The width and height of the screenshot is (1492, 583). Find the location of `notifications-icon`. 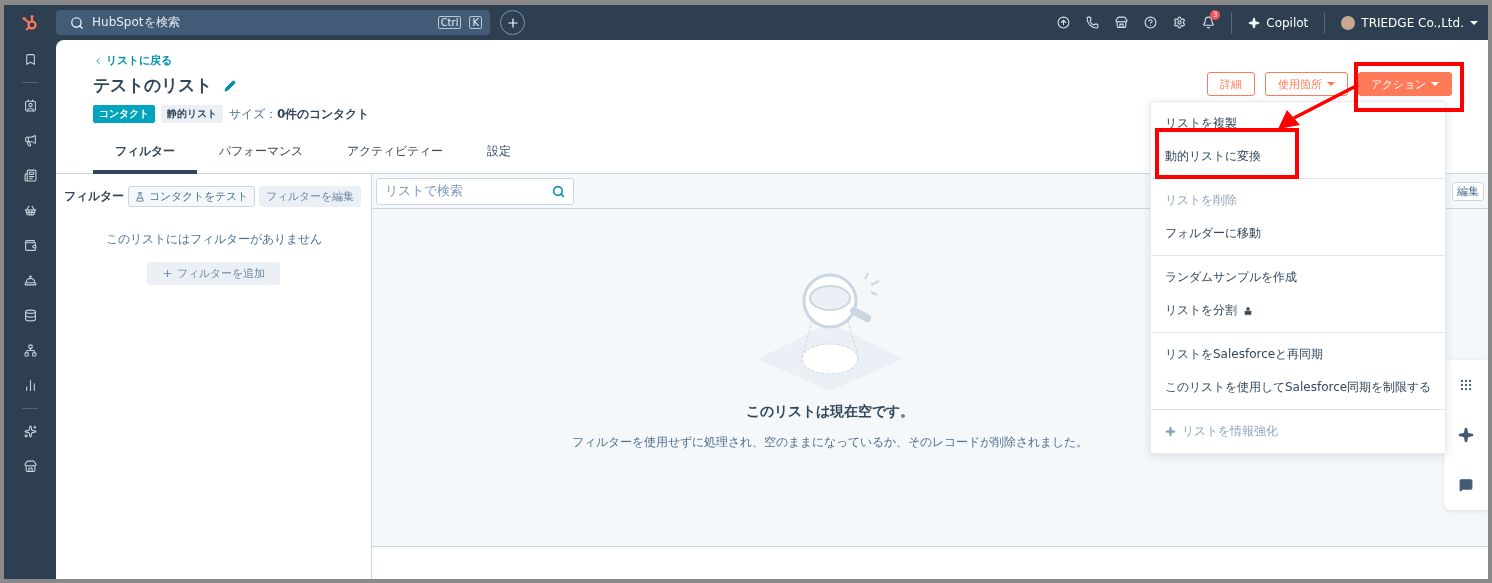

notifications-icon is located at coordinates (1209, 22).